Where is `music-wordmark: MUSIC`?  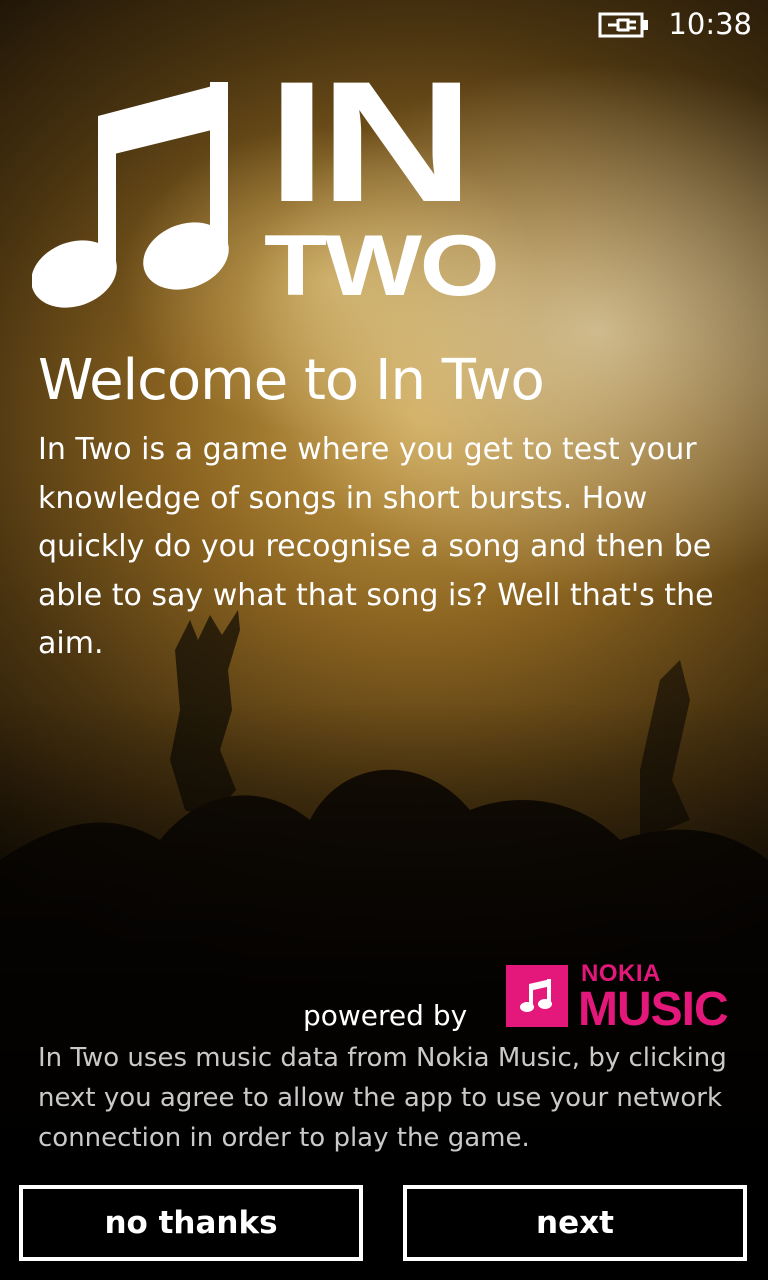
music-wordmark: MUSIC is located at coordinates (653, 1009).